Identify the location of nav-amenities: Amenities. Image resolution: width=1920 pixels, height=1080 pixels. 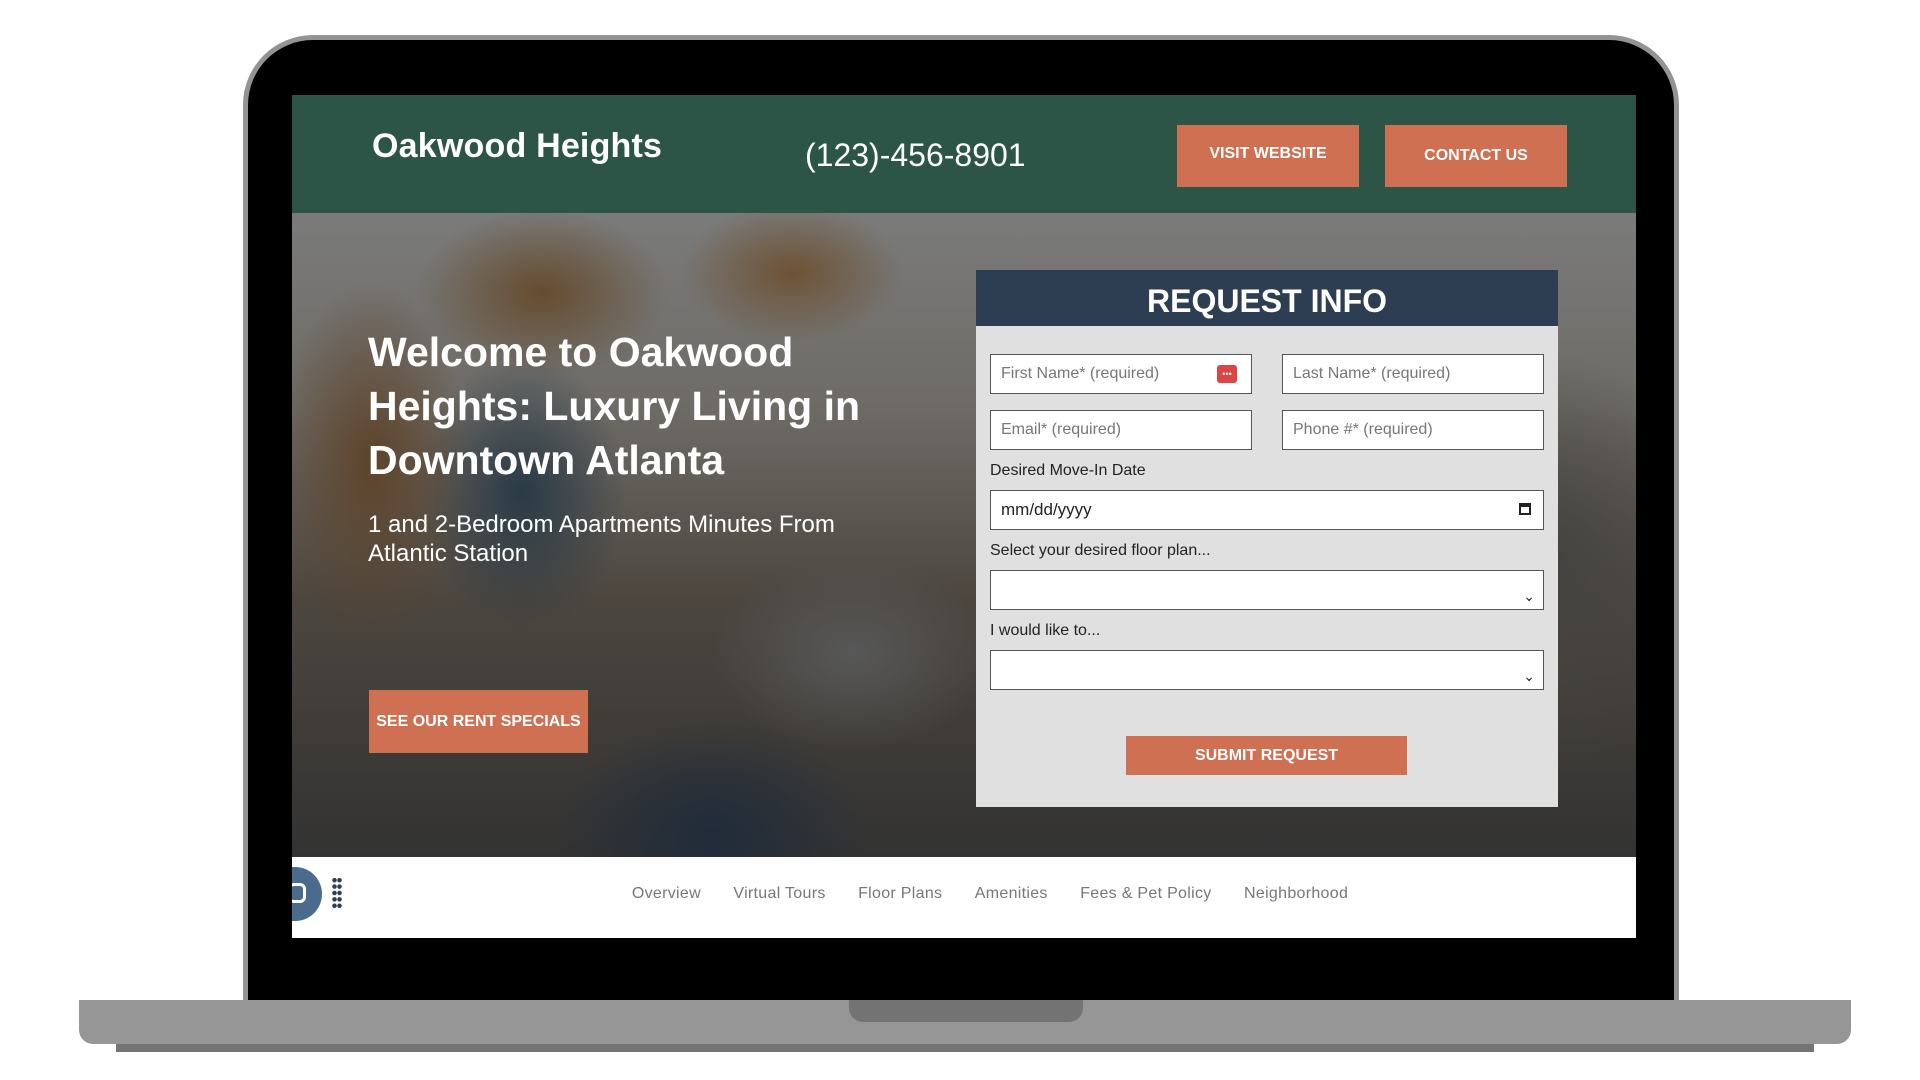
(1011, 894).